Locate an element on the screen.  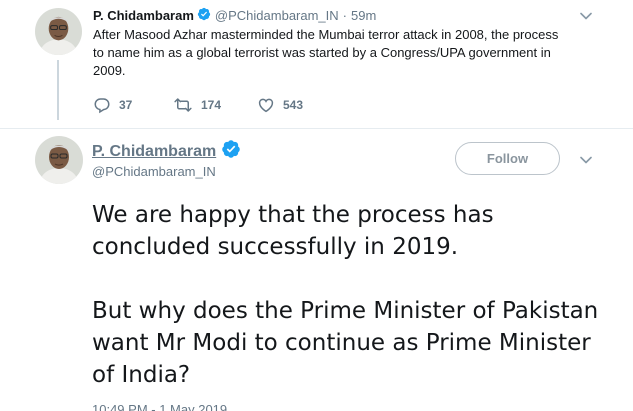
reply-button: 37 is located at coordinates (133, 105).